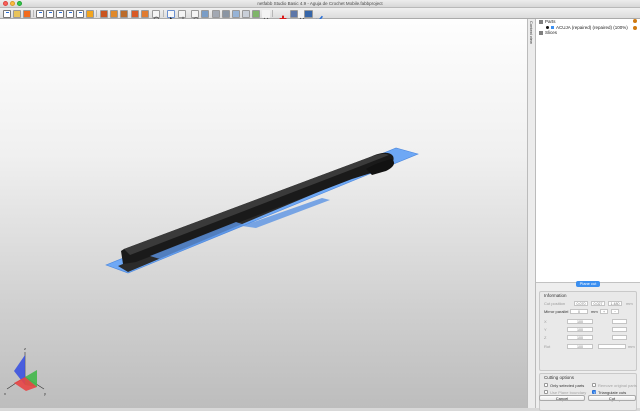  Describe the element at coordinates (617, 385) in the screenshot. I see `remove-original-label: Remove original parts` at that location.